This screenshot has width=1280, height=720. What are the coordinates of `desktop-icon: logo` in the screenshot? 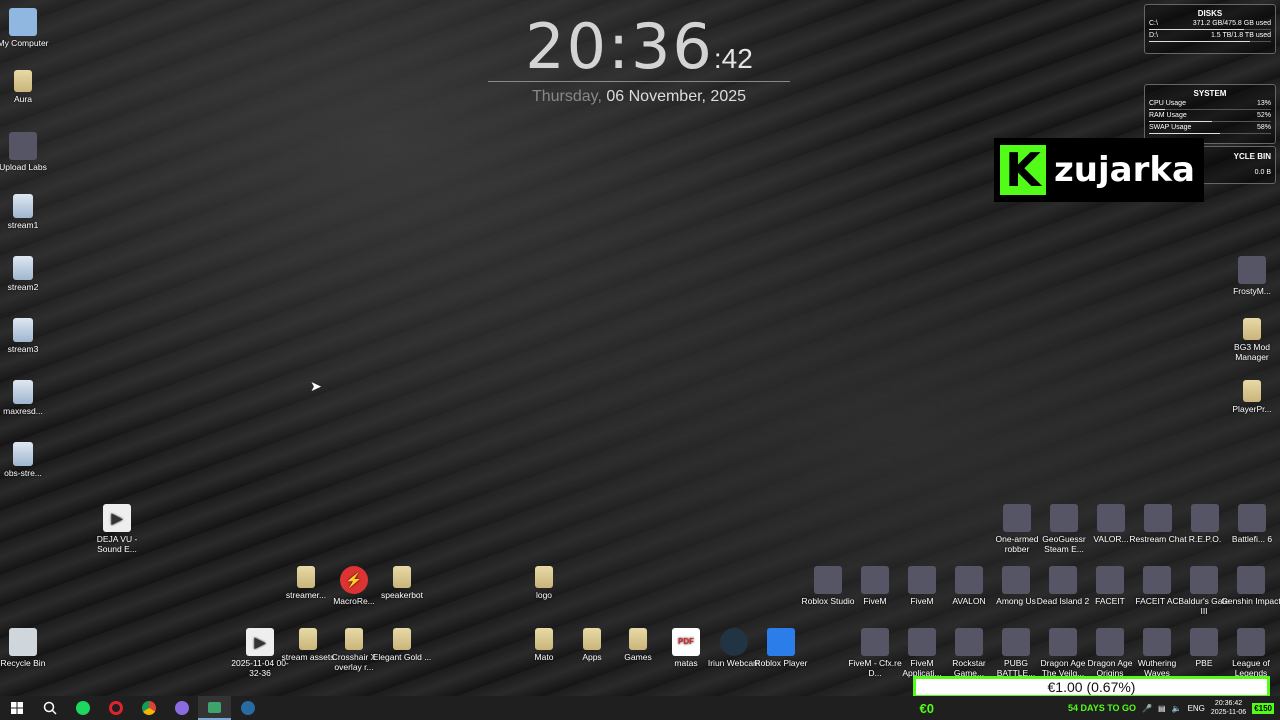 It's located at (544, 583).